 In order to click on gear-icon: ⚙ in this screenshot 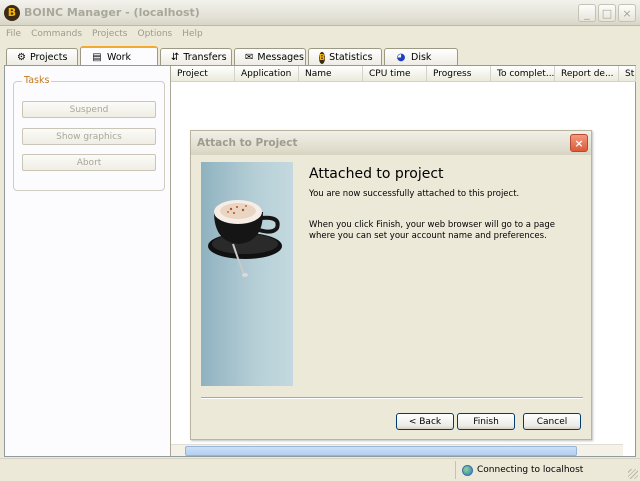, I will do `click(21, 57)`.